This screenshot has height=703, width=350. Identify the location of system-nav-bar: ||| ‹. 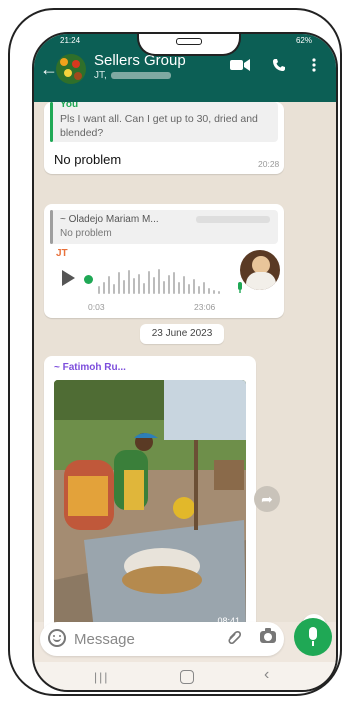
(185, 676).